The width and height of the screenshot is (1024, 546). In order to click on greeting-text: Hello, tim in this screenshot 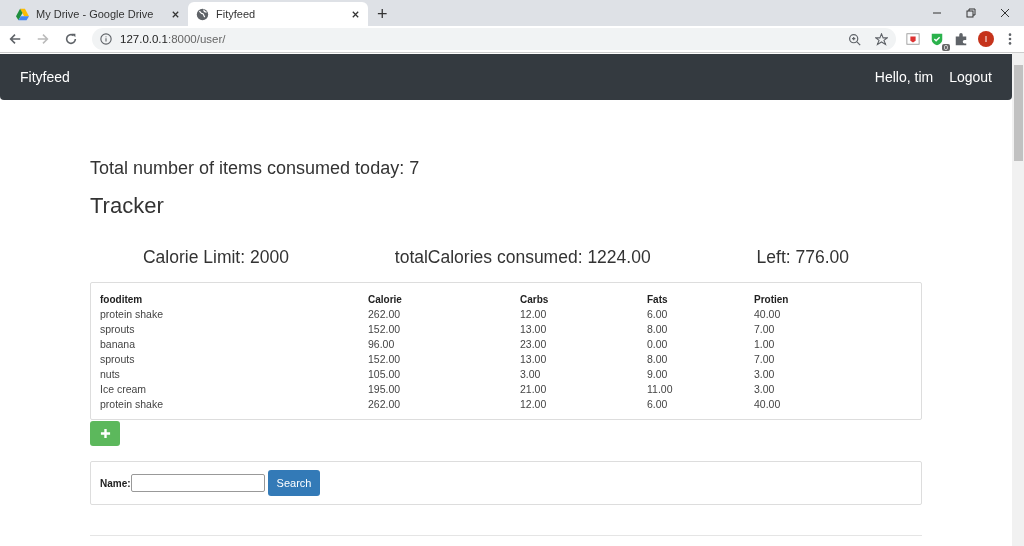, I will do `click(904, 77)`.